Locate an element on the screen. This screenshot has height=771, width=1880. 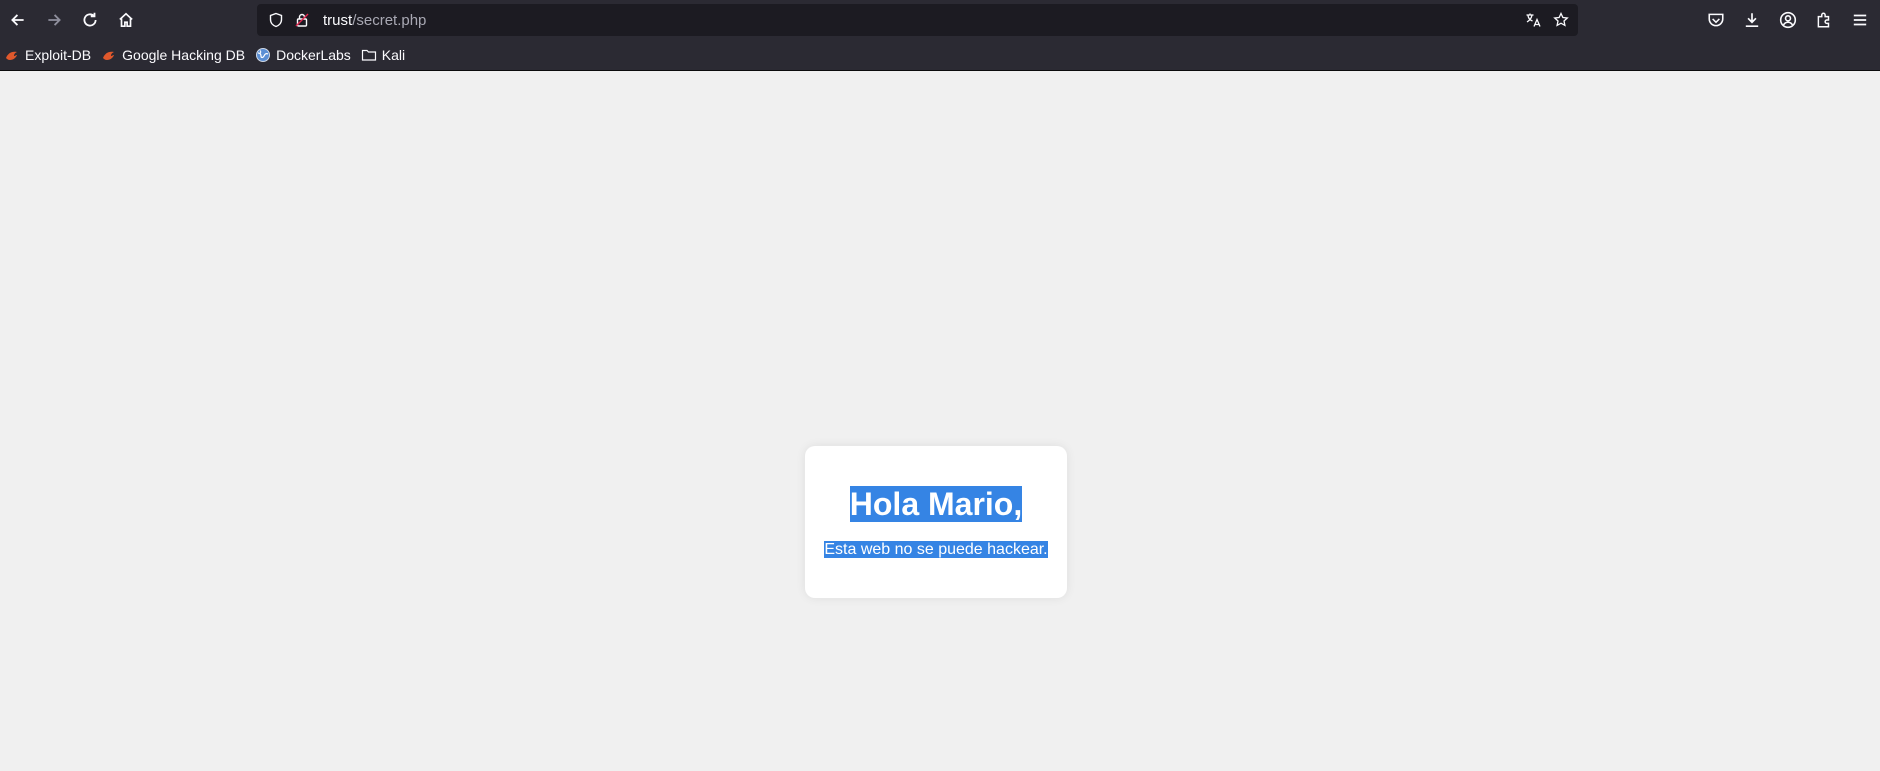
browser-toolbar: trust/secret.php is located at coordinates (940, 20).